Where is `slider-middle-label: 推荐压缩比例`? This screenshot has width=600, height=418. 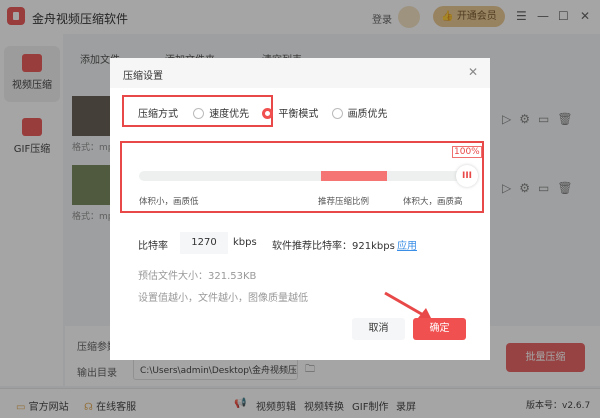
slider-middle-label: 推荐压缩比例 is located at coordinates (344, 202).